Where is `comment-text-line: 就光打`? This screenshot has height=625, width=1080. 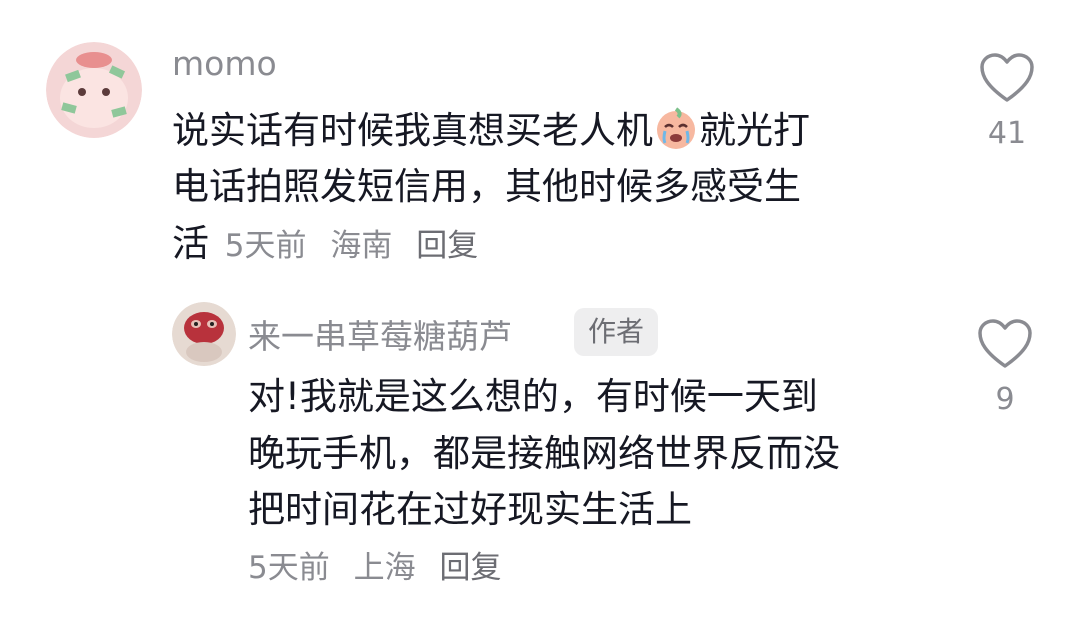 comment-text-line: 就光打 is located at coordinates (754, 130).